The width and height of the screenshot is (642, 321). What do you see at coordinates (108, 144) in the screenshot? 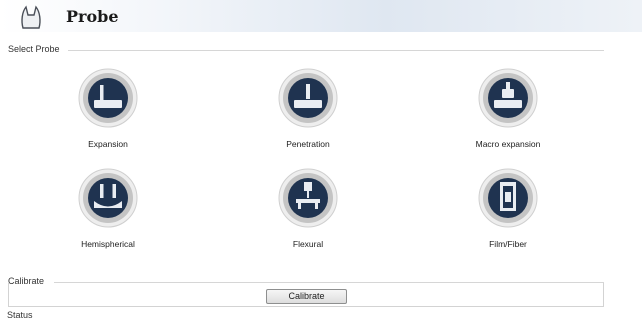
I see `probe-label: Expansion` at bounding box center [108, 144].